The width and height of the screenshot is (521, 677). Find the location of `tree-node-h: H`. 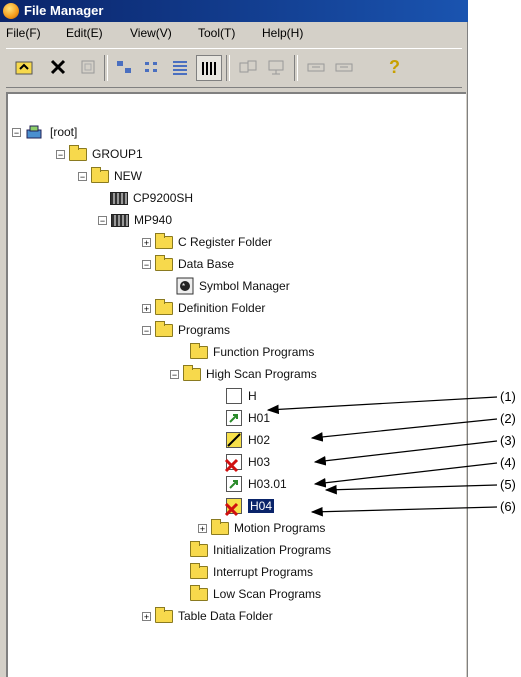

tree-node-h: H is located at coordinates (241, 396).